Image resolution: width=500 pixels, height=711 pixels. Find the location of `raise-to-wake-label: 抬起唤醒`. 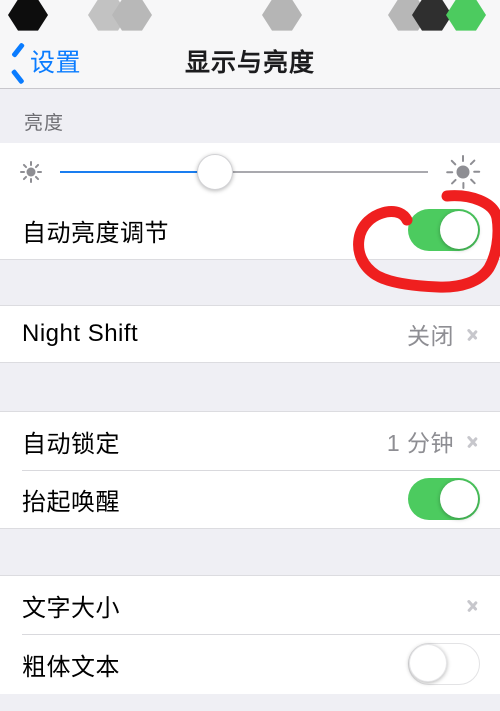

raise-to-wake-label: 抬起唤醒 is located at coordinates (71, 502).